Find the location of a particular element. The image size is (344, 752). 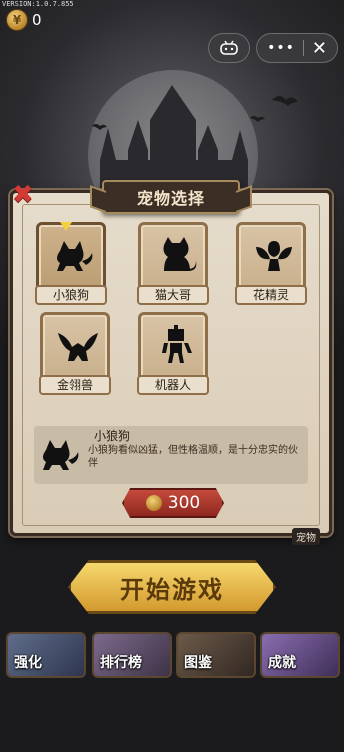

nav-achievements-button: 成就 is located at coordinates (300, 655).